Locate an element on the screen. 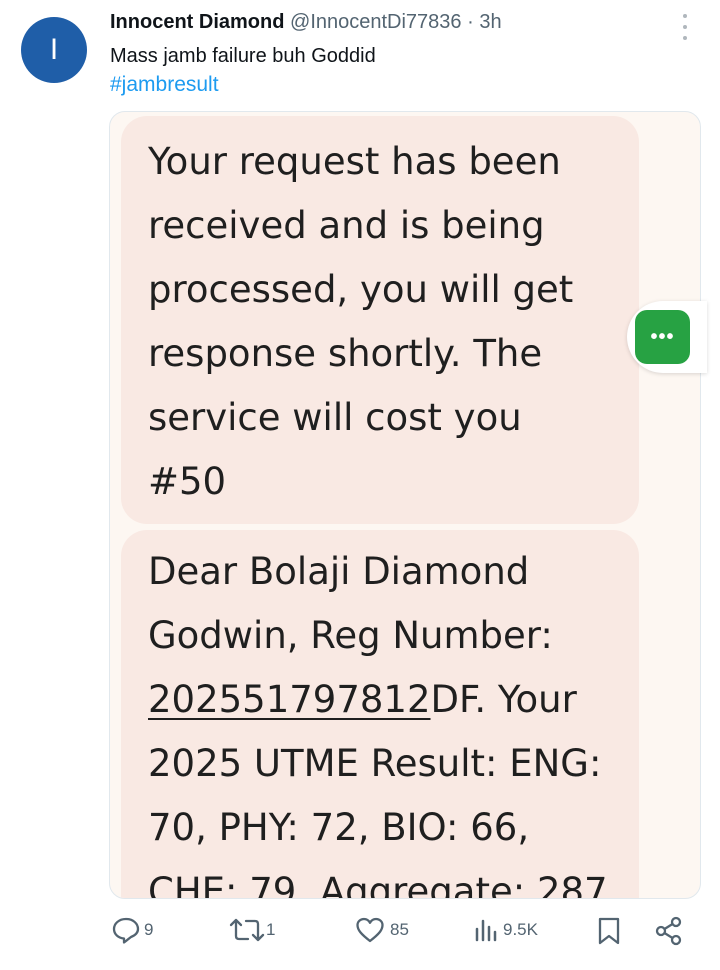 This screenshot has width=720, height=970. avatar: I is located at coordinates (54, 50).